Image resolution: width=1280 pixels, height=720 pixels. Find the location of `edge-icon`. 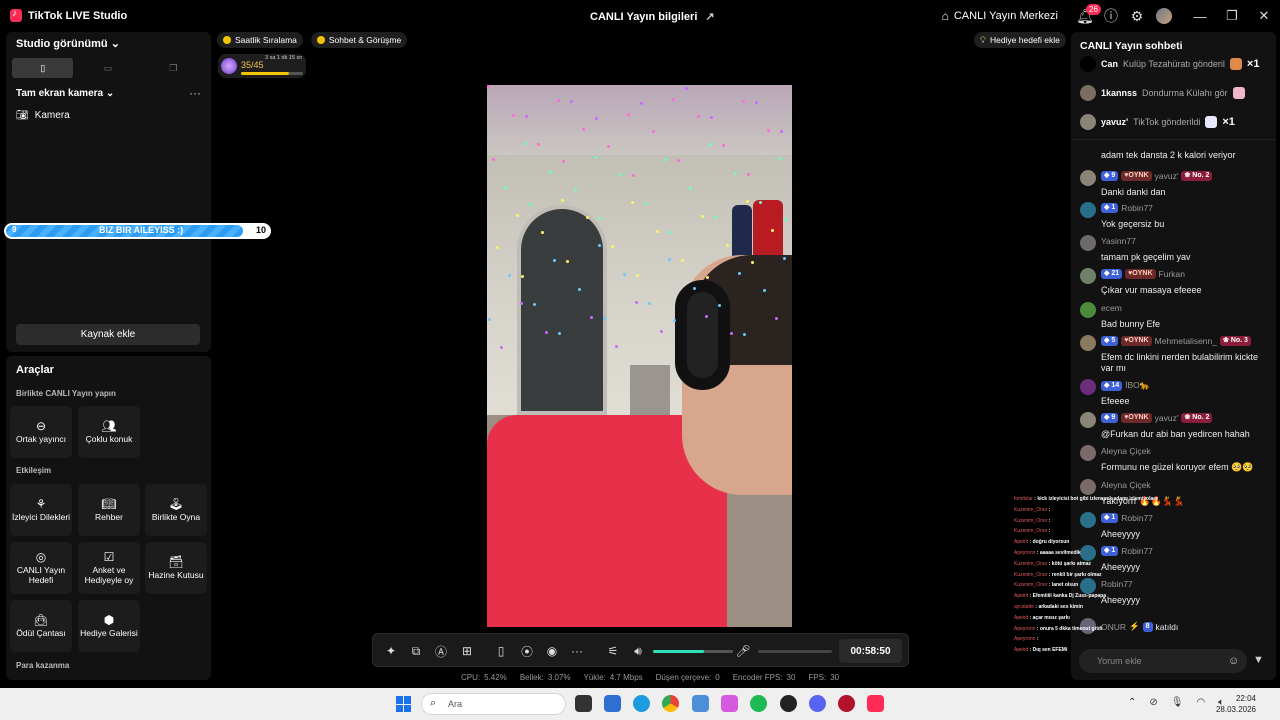

edge-icon is located at coordinates (641, 703).